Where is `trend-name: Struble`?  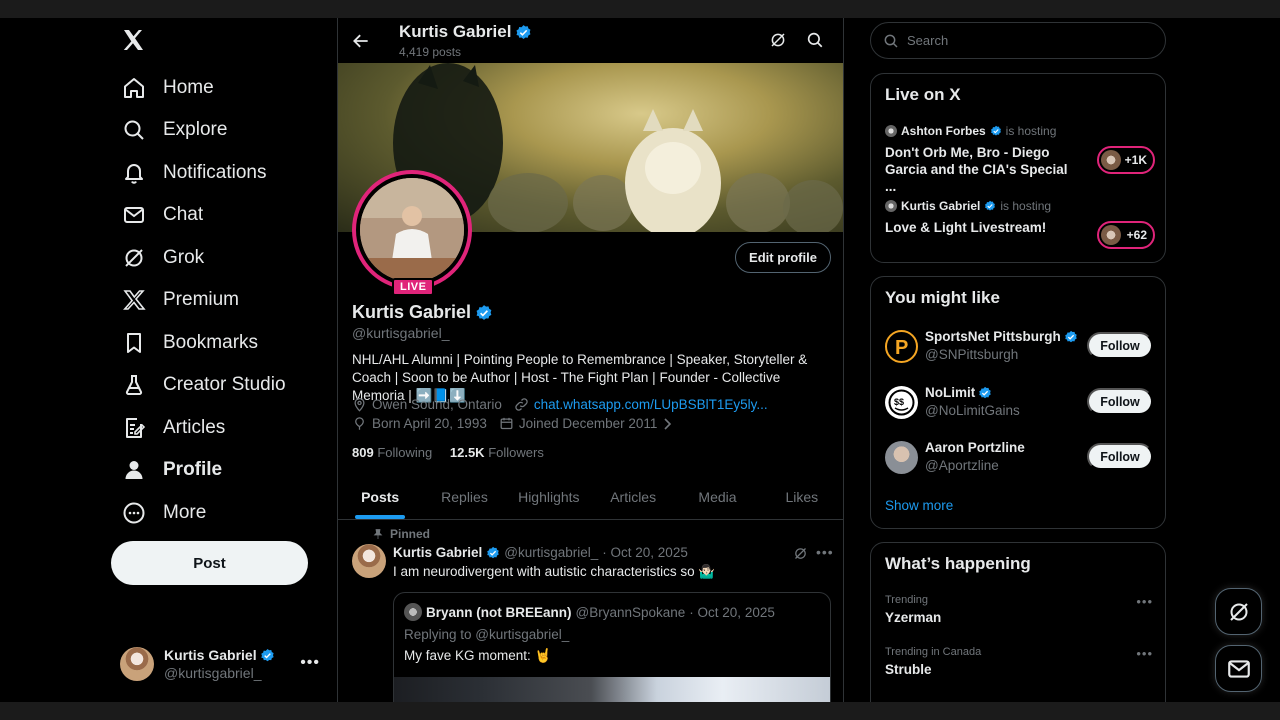 trend-name: Struble is located at coordinates (908, 669).